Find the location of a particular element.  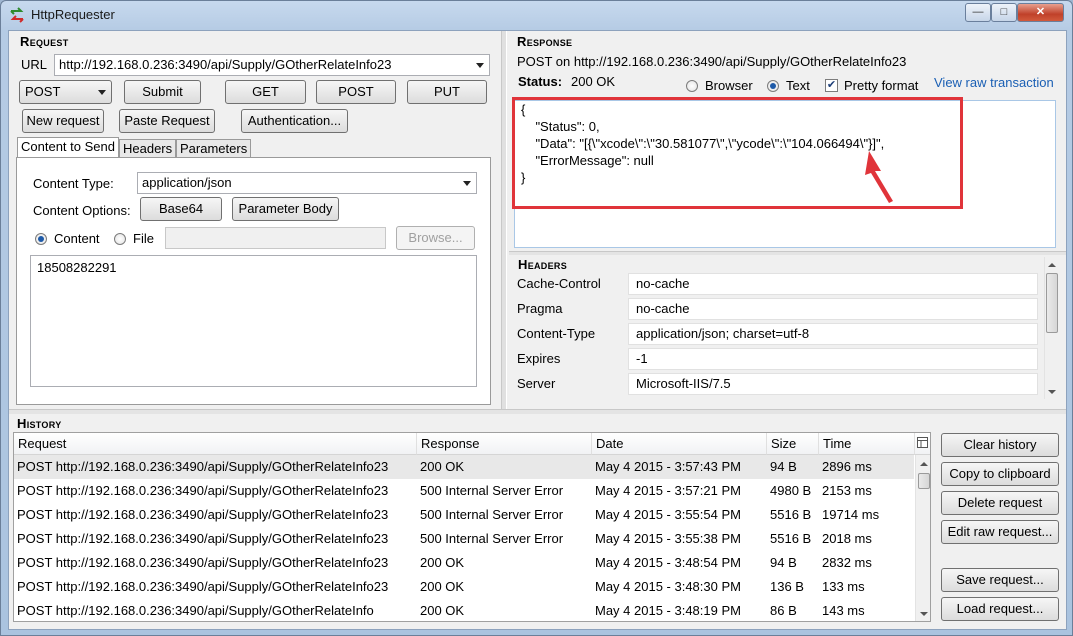

header-name: Pragma is located at coordinates (540, 308).